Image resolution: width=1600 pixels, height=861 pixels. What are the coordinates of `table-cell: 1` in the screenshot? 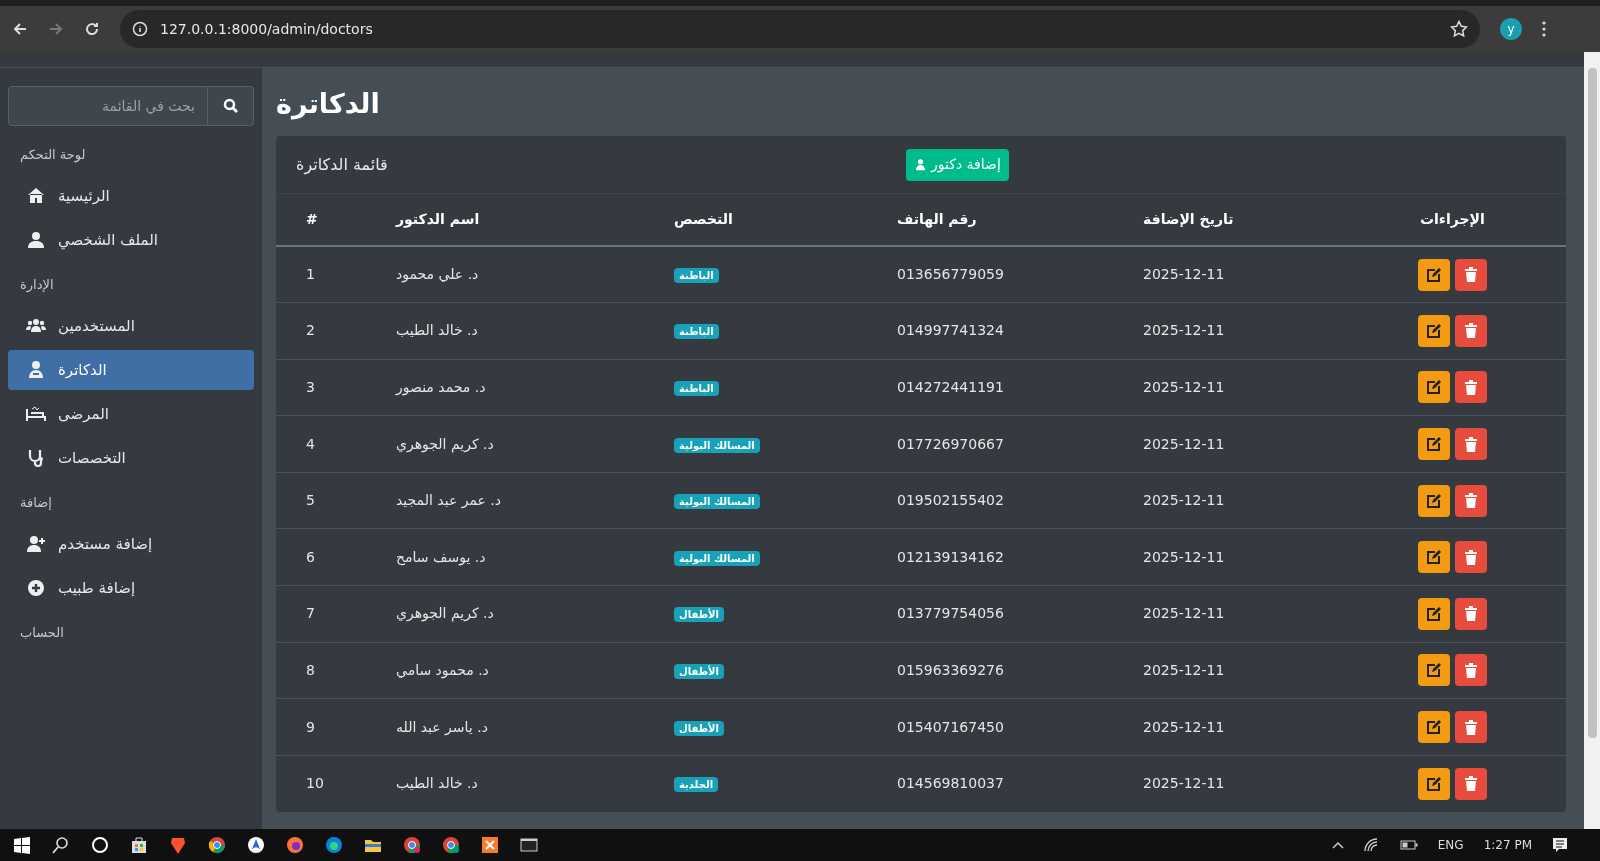 It's located at (310, 274).